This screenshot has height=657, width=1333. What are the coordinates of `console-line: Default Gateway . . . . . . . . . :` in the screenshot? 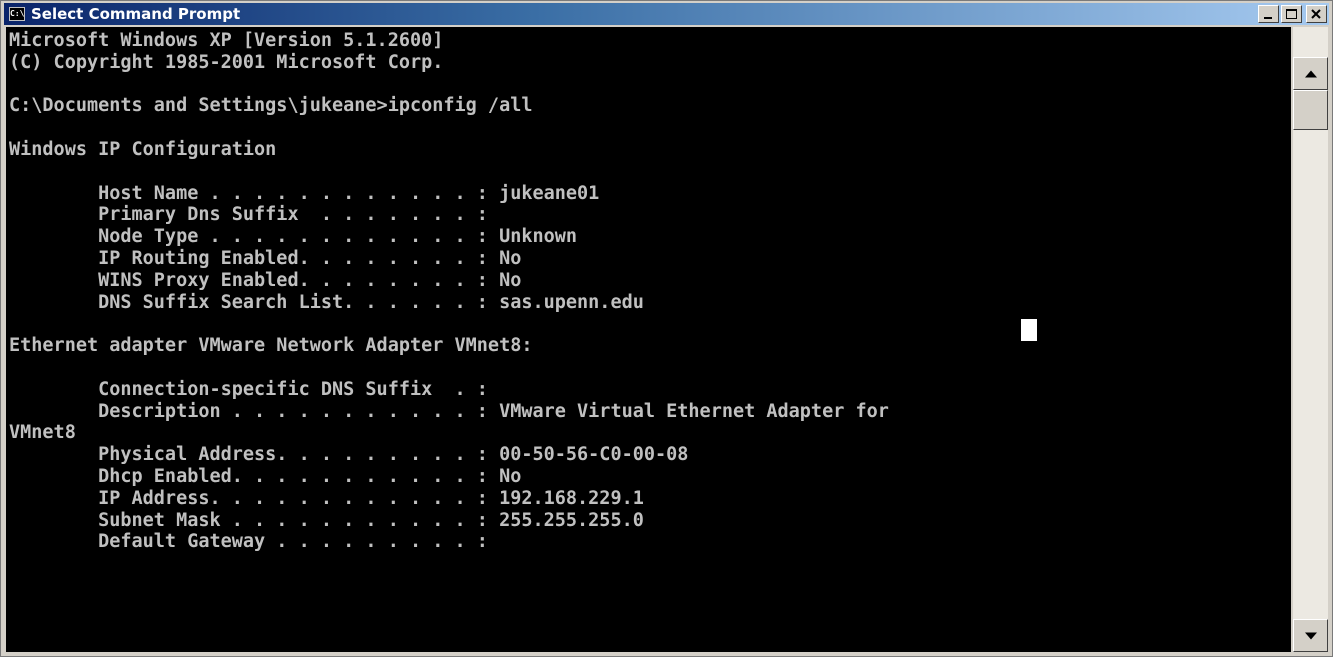 It's located at (248, 542).